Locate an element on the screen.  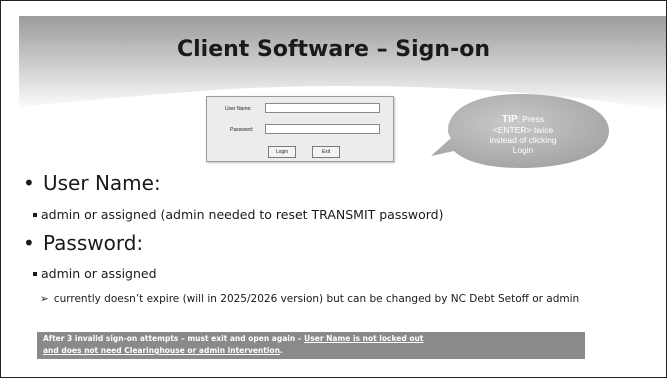
tip-line4: Login is located at coordinates (523, 150).